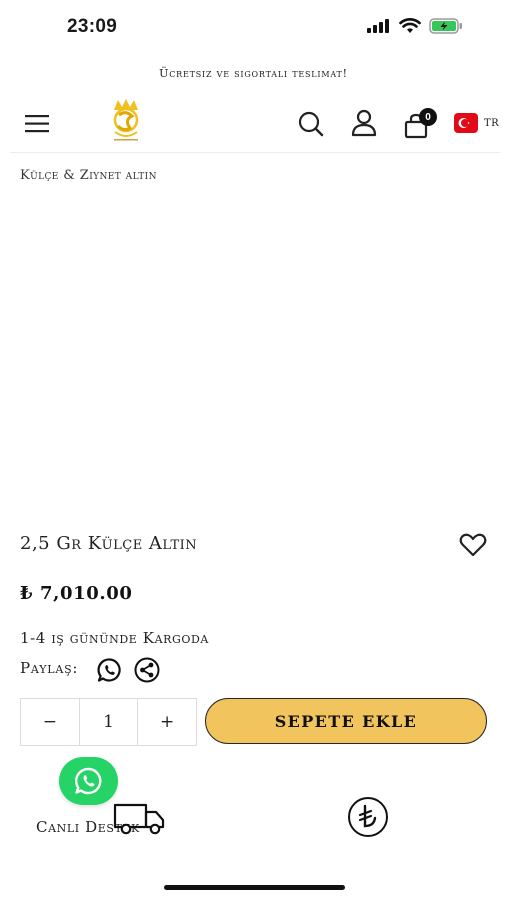 The width and height of the screenshot is (507, 900). What do you see at coordinates (255, 152) in the screenshot?
I see `header-divider` at bounding box center [255, 152].